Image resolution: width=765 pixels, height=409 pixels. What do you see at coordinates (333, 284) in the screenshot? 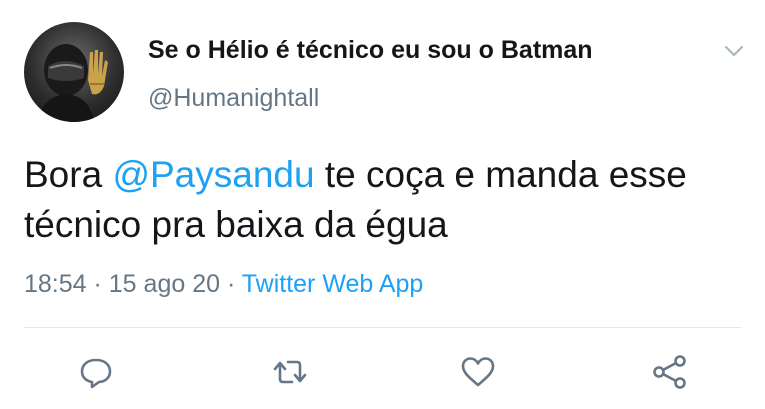
I see `tweet-source-link: Twitter Web App` at bounding box center [333, 284].